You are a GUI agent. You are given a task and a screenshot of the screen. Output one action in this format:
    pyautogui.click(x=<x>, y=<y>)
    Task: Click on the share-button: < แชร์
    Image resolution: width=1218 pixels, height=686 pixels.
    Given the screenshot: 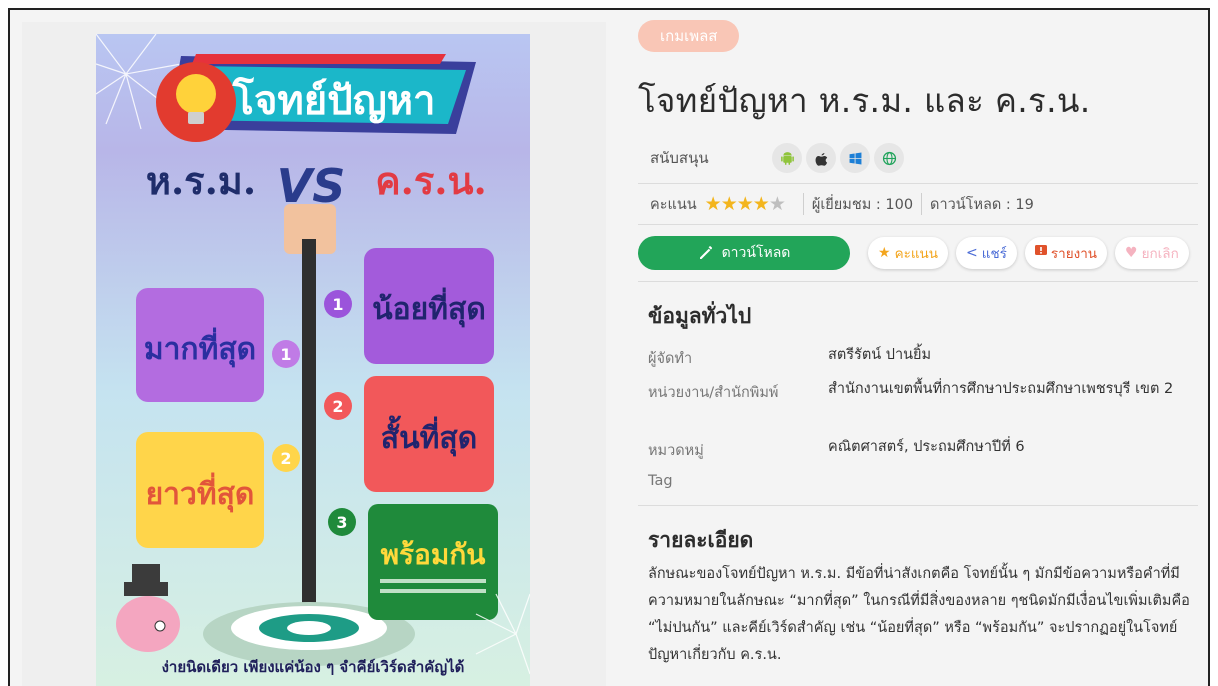 What is the action you would take?
    pyautogui.click(x=986, y=253)
    